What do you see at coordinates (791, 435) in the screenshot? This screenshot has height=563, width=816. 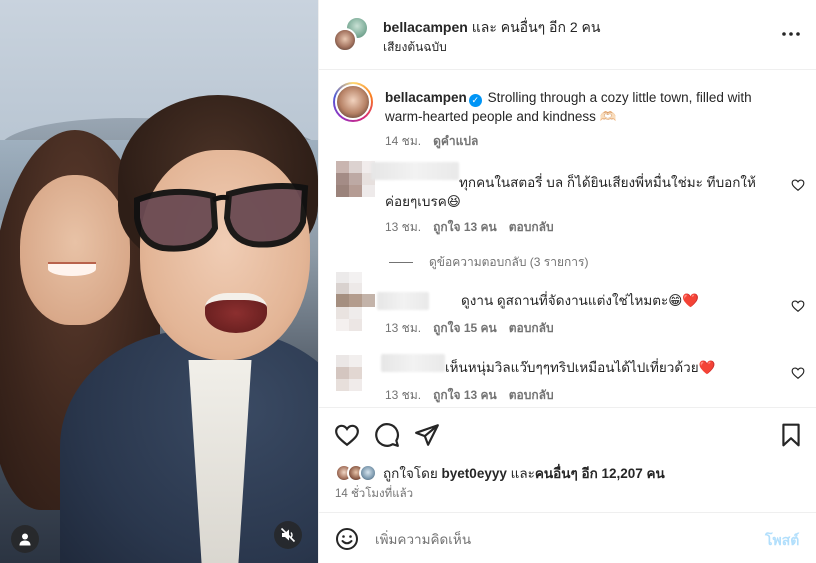 I see `bookmark-icon` at bounding box center [791, 435].